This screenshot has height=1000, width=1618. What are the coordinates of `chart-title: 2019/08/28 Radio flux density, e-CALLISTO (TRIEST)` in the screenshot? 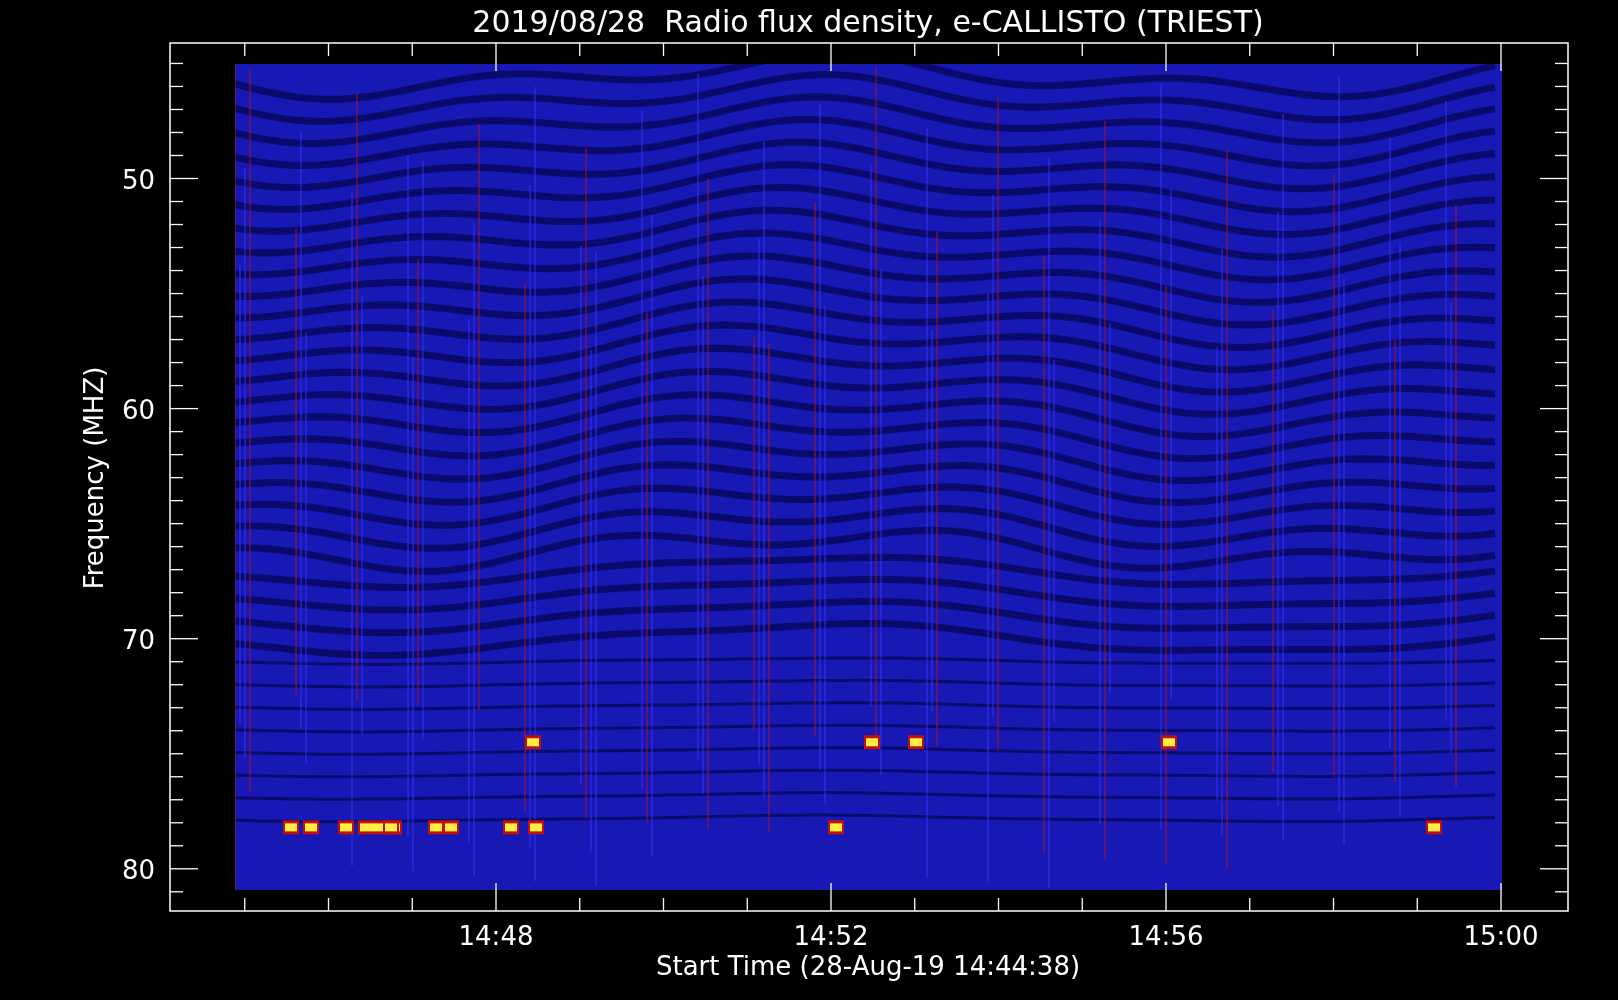 It's located at (868, 21).